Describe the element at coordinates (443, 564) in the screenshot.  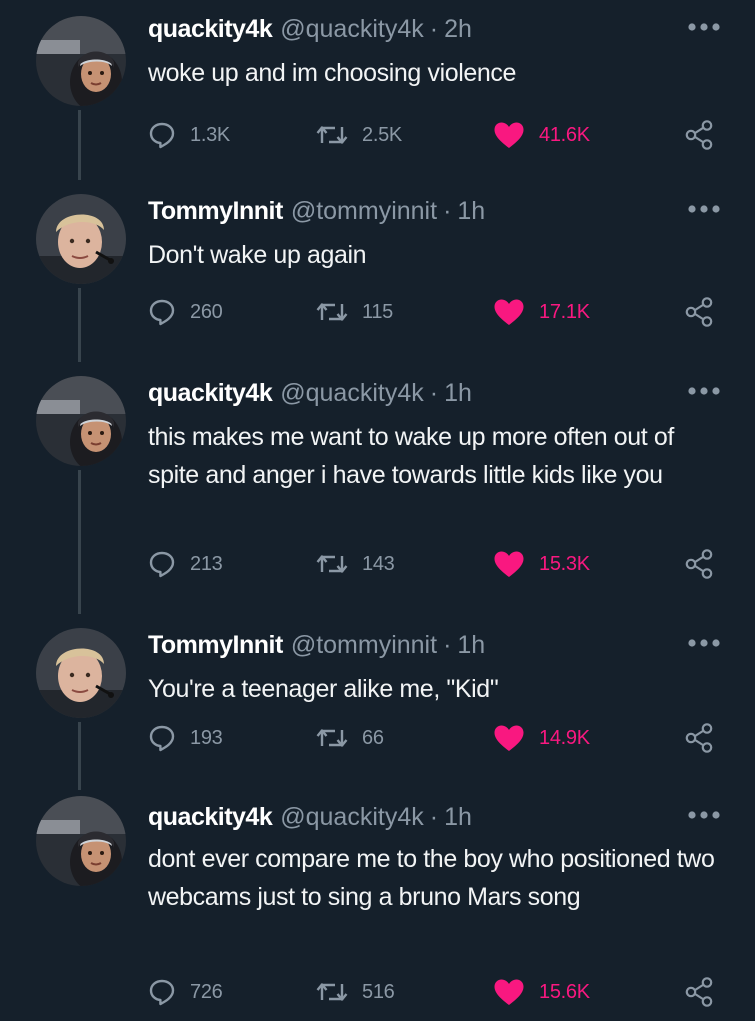
I see `tweet-actions: 213 143 15.3K` at that location.